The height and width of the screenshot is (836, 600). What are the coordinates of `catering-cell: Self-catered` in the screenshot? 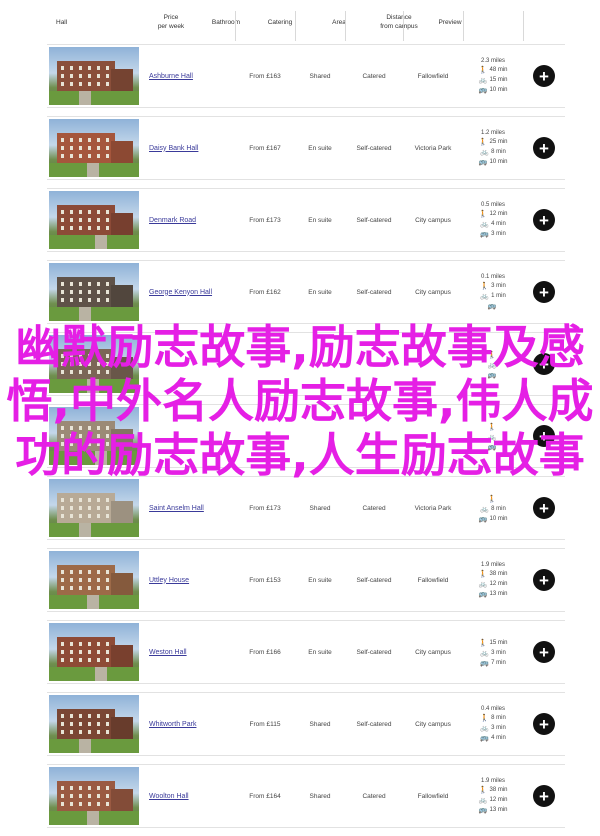 It's located at (374, 580).